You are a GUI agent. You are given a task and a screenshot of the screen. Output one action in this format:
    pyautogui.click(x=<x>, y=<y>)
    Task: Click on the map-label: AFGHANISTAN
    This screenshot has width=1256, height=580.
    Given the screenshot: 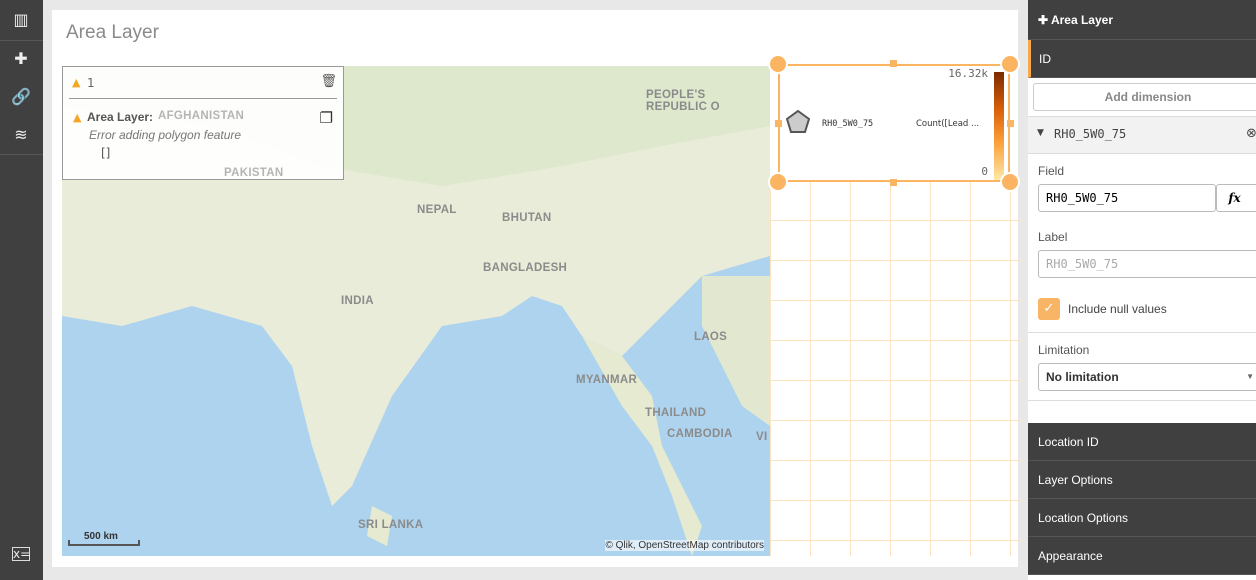 What is the action you would take?
    pyautogui.click(x=201, y=116)
    